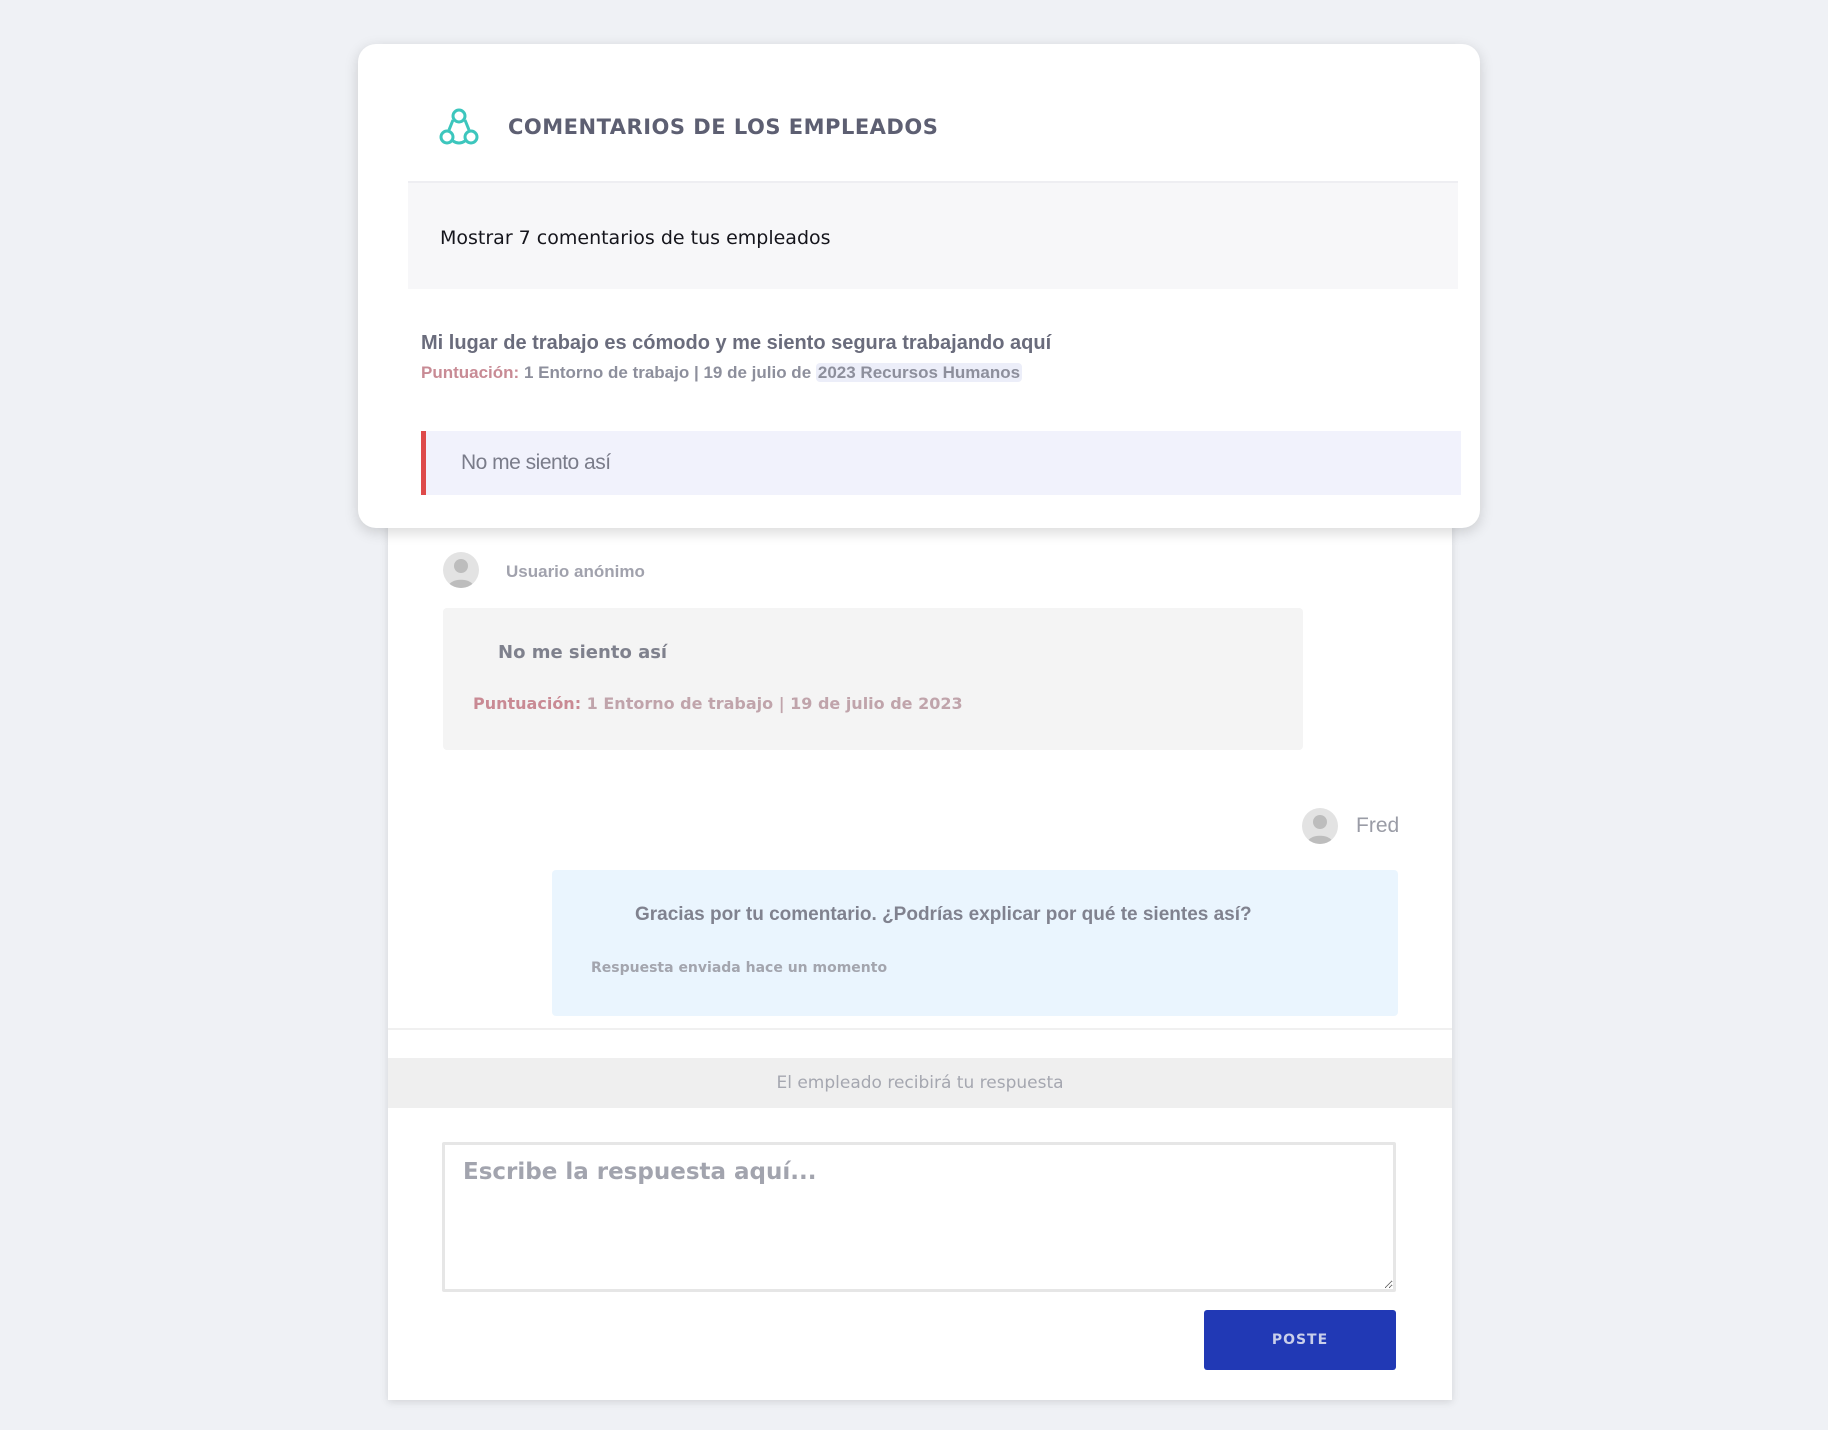 This screenshot has width=1828, height=1430. Describe the element at coordinates (575, 571) in the screenshot. I see `anonymous-user-name: Usuario anónimo` at that location.